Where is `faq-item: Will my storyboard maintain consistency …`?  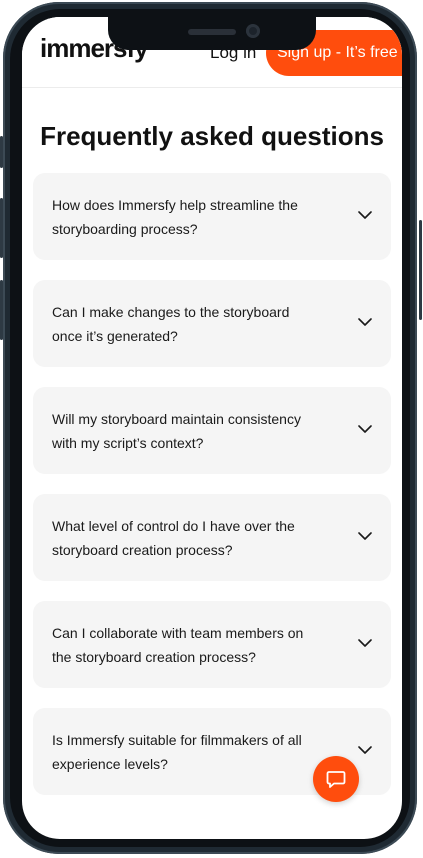 faq-item: Will my storyboard maintain consistency … is located at coordinates (212, 430).